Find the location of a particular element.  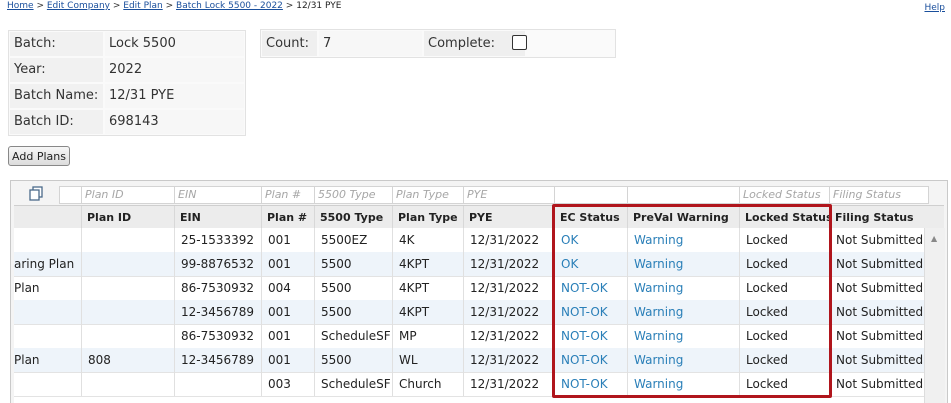

vertical-scrollbar: ▲ is located at coordinates (934, 315).